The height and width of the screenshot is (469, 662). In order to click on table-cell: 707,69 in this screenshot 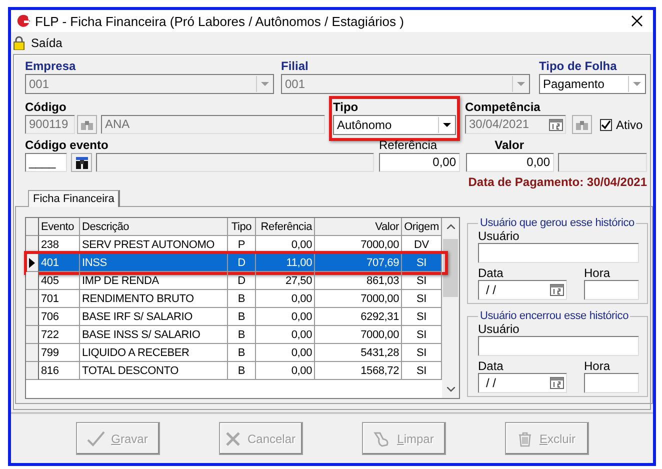, I will do `click(358, 263)`.